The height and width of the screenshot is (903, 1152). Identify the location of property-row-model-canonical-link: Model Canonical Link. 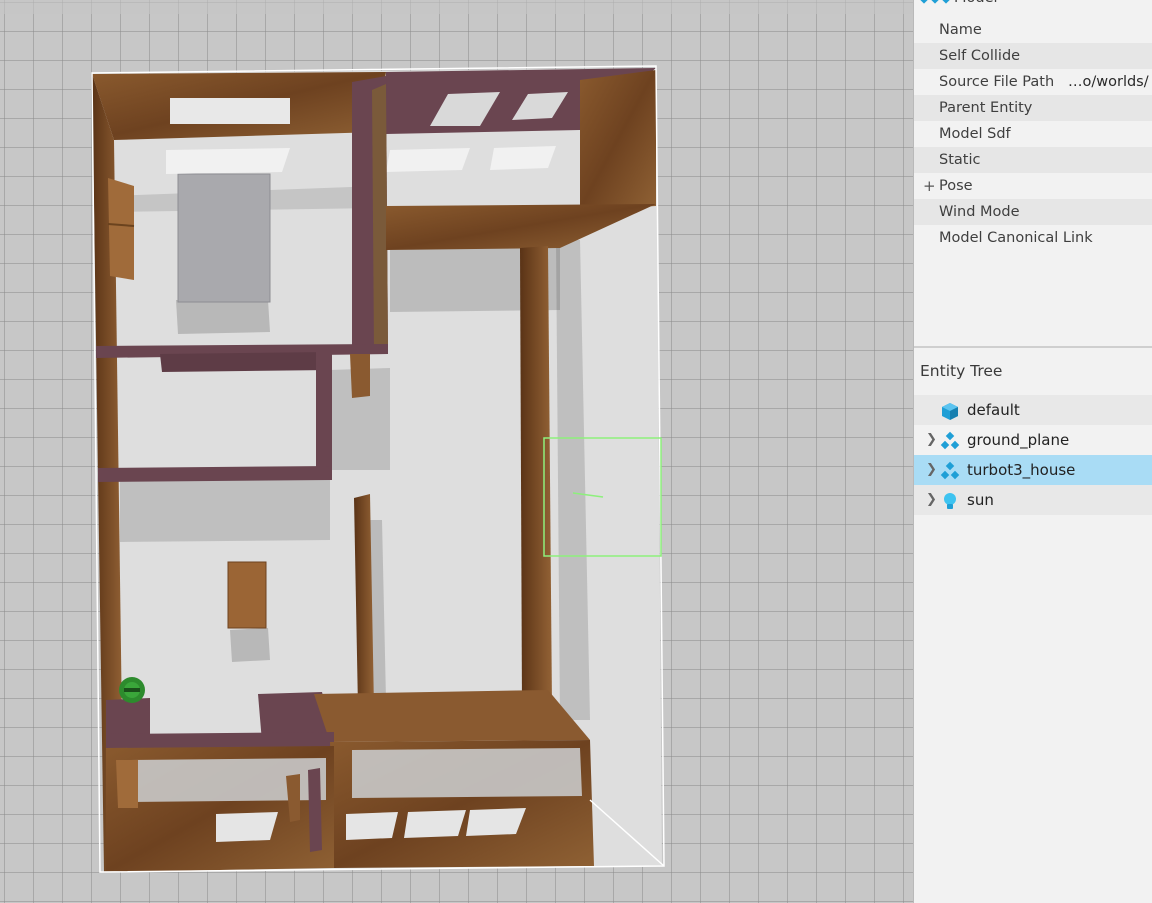
(1033, 238).